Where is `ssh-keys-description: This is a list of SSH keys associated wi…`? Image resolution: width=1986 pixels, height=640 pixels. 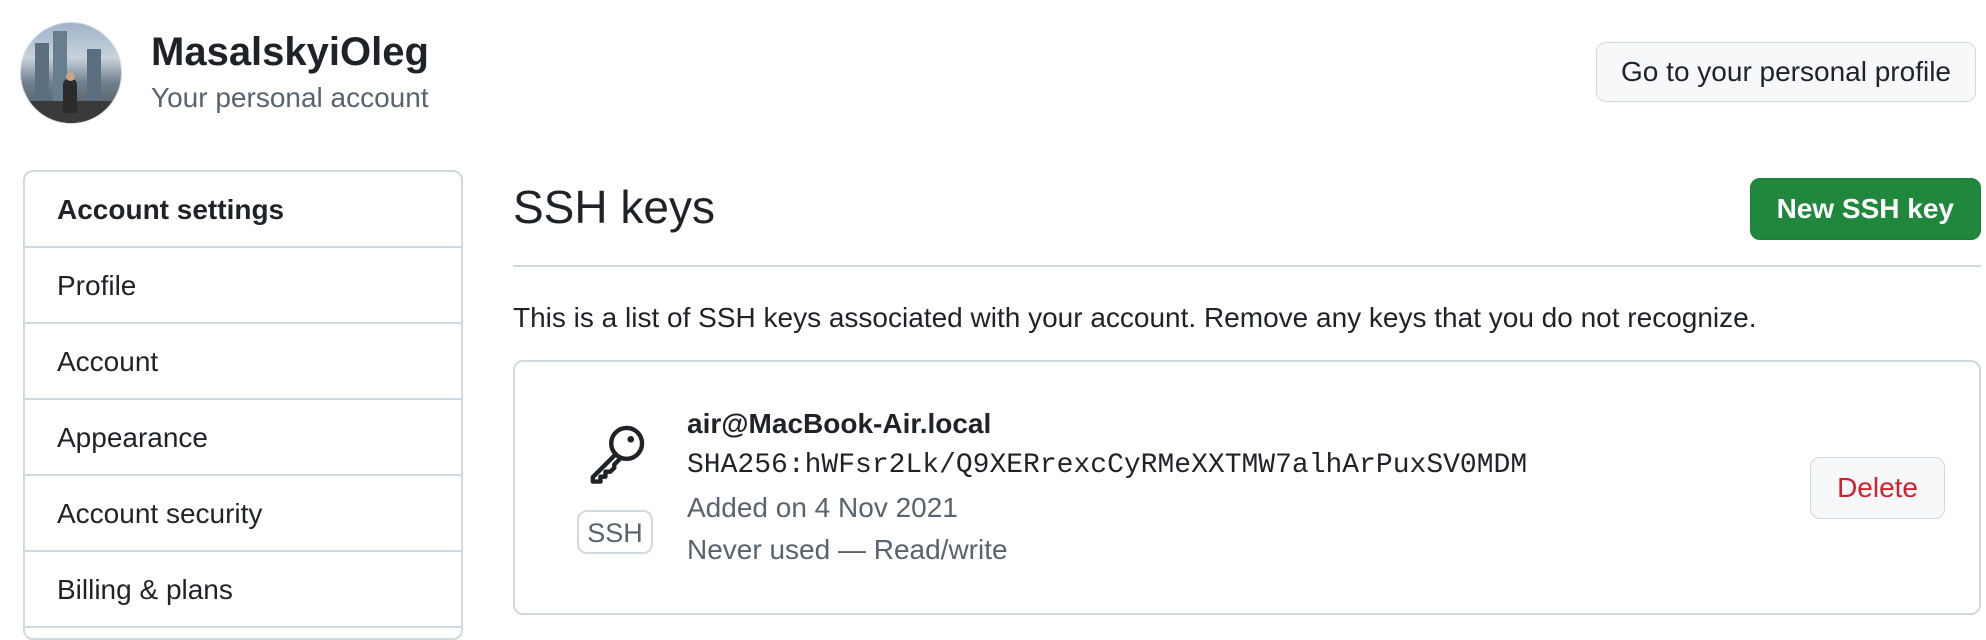
ssh-keys-description: This is a list of SSH keys associated wi… is located at coordinates (1135, 317).